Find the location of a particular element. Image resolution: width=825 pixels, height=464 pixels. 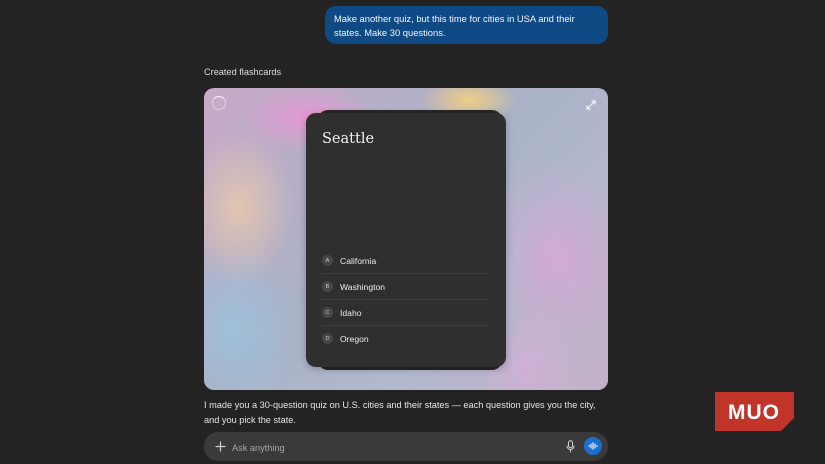

voice-mode-icon is located at coordinates (593, 446).